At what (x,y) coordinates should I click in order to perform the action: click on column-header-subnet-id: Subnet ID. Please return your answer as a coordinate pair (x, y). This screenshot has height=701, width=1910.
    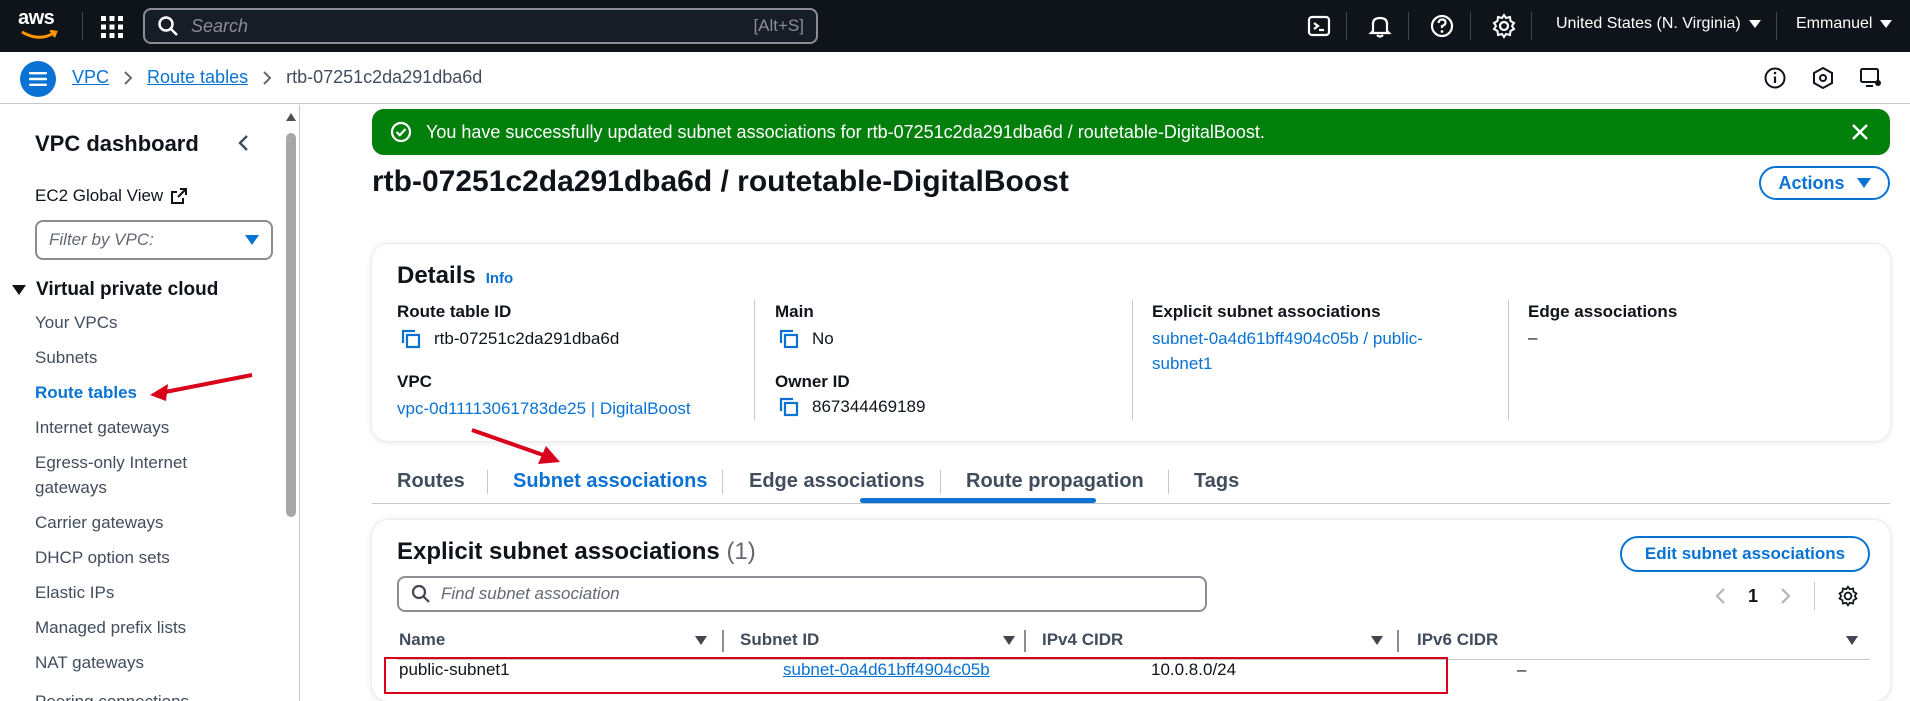
    Looking at the image, I should click on (779, 640).